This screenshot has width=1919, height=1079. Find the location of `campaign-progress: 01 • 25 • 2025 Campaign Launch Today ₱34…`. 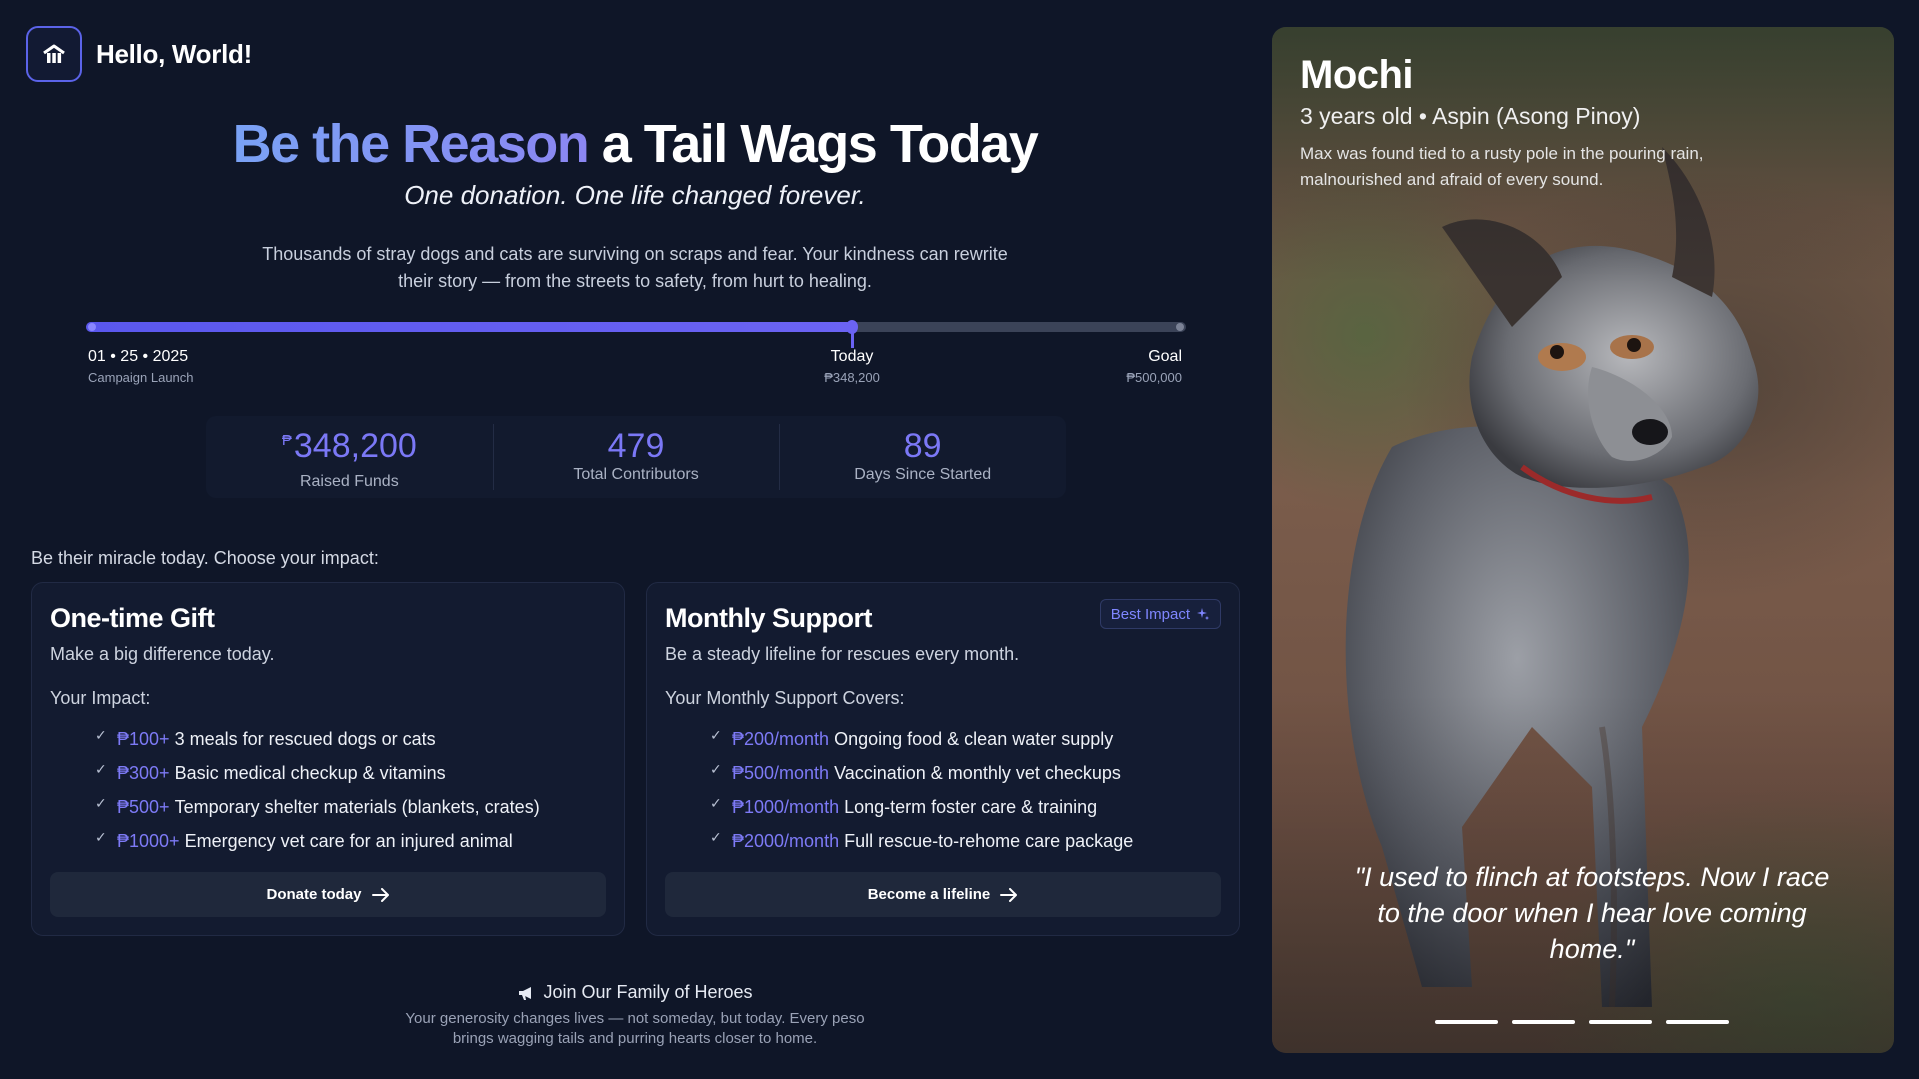

campaign-progress: 01 • 25 • 2025 Campaign Launch Today ₱34… is located at coordinates (636, 356).